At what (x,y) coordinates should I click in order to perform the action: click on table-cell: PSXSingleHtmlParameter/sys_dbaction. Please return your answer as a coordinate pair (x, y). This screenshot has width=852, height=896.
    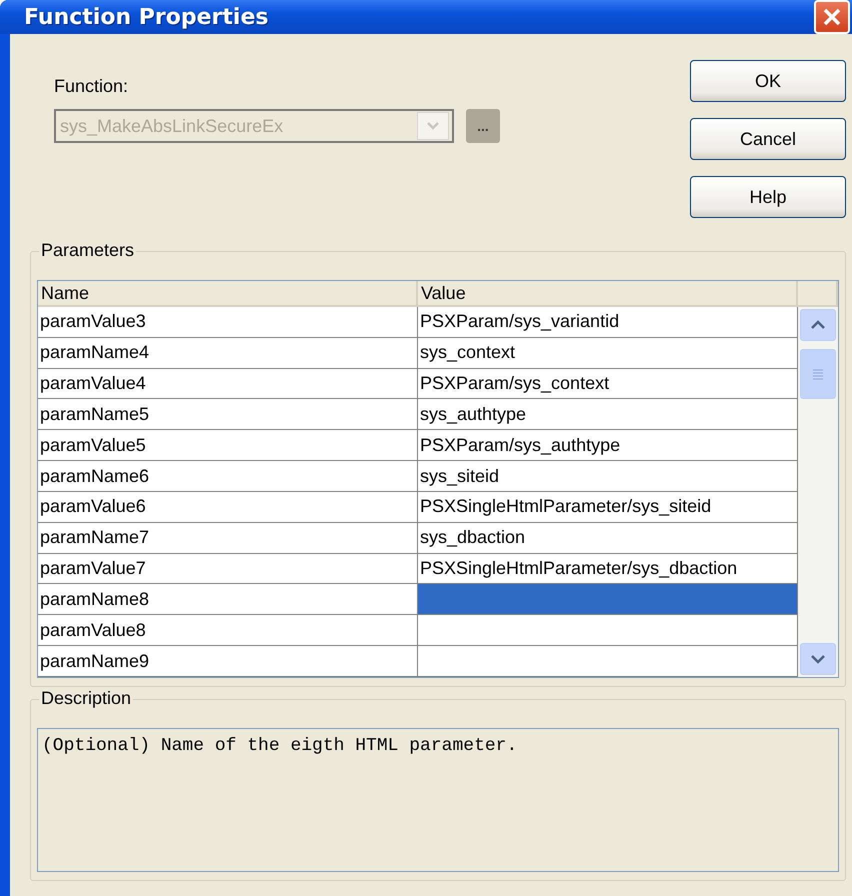
    Looking at the image, I should click on (608, 569).